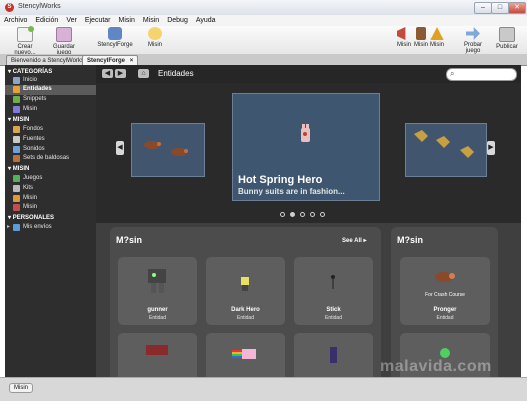 The height and width of the screenshot is (401, 527). I want to click on home-icon, so click(16, 80).